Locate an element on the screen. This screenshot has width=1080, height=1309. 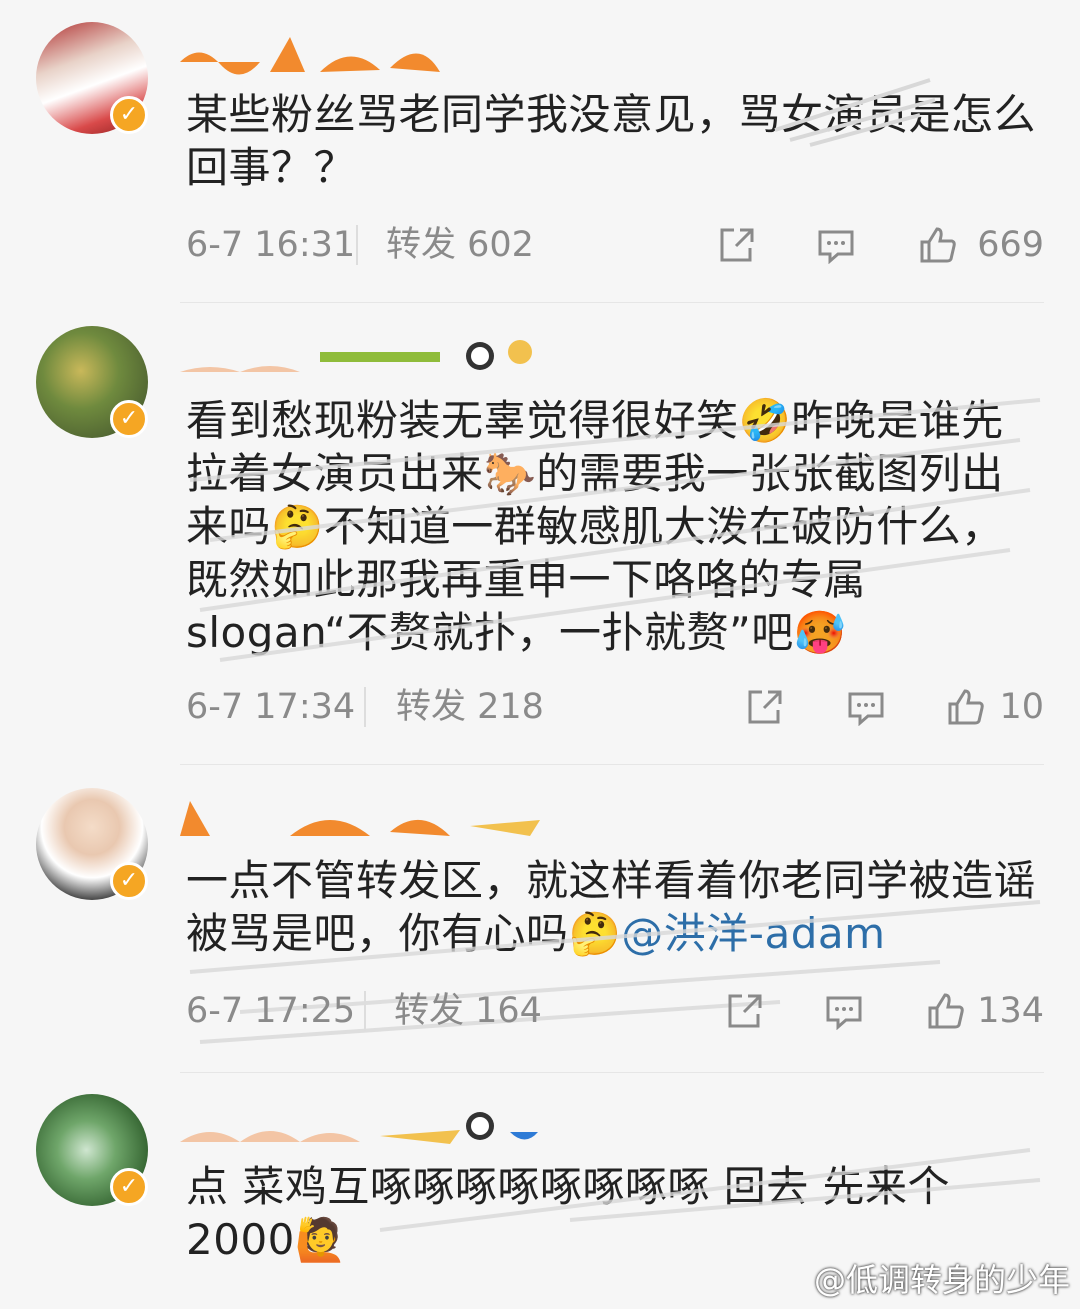
mention-link: @洪洋-adam is located at coordinates (753, 933).